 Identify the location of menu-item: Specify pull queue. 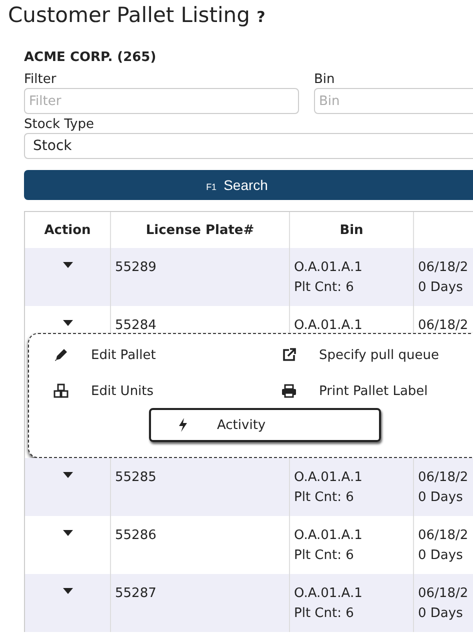
(360, 355).